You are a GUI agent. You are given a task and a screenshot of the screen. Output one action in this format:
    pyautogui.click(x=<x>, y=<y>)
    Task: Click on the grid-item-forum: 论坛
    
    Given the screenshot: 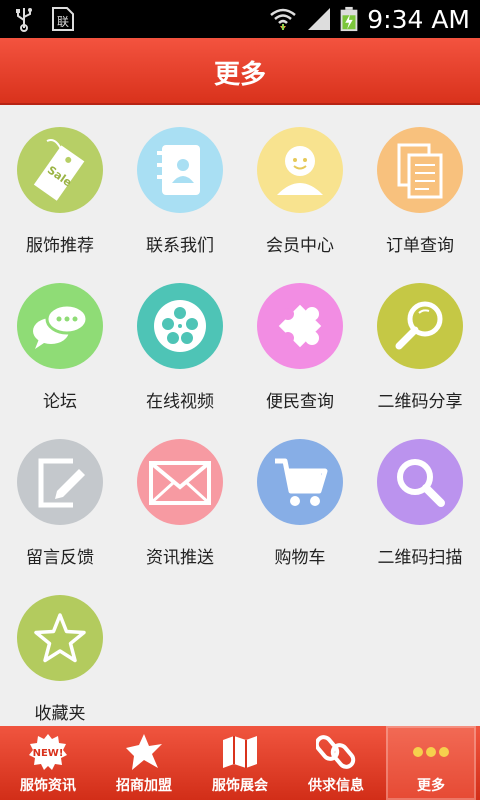 What is the action you would take?
    pyautogui.click(x=60, y=336)
    